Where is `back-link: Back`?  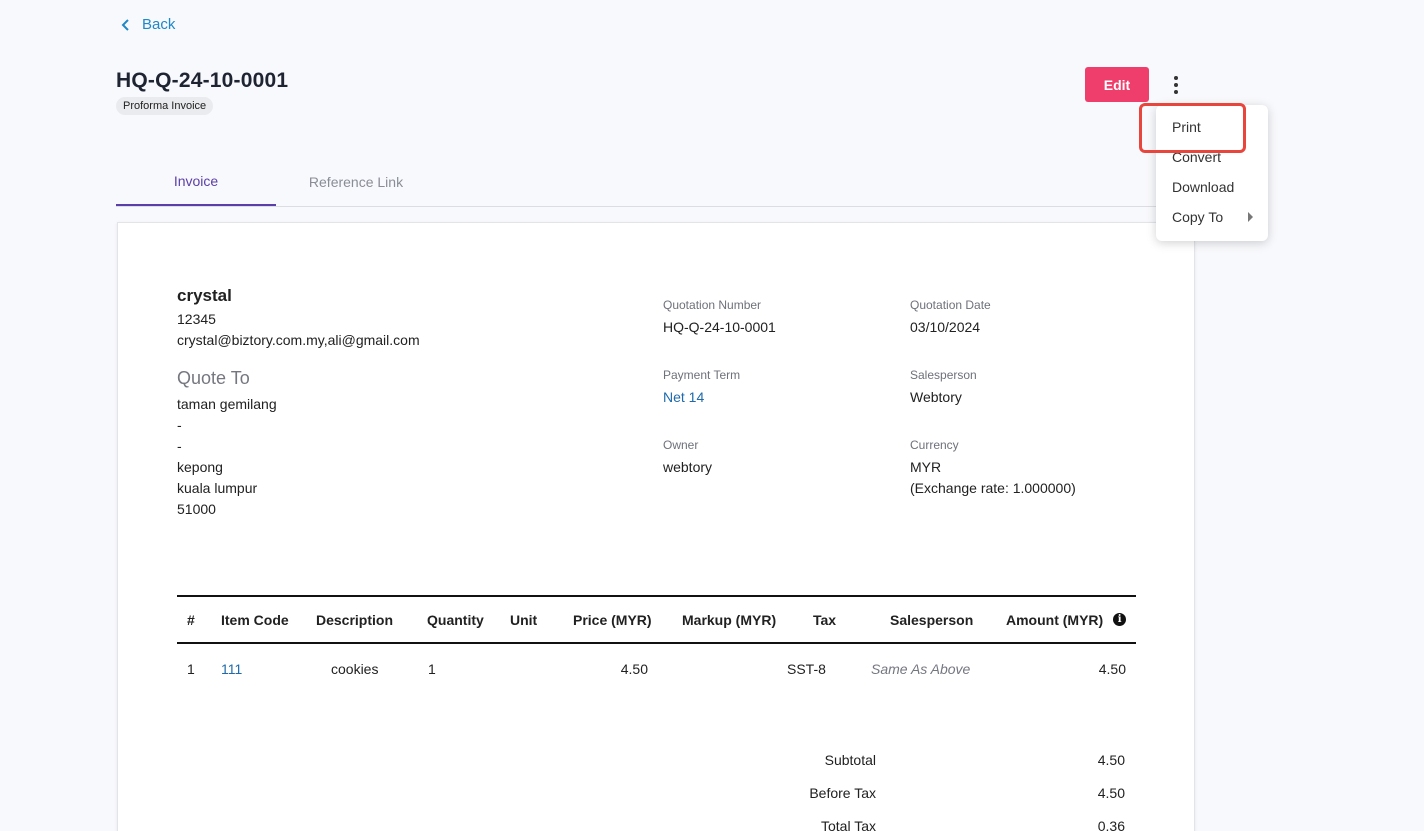 back-link: Back is located at coordinates (147, 24).